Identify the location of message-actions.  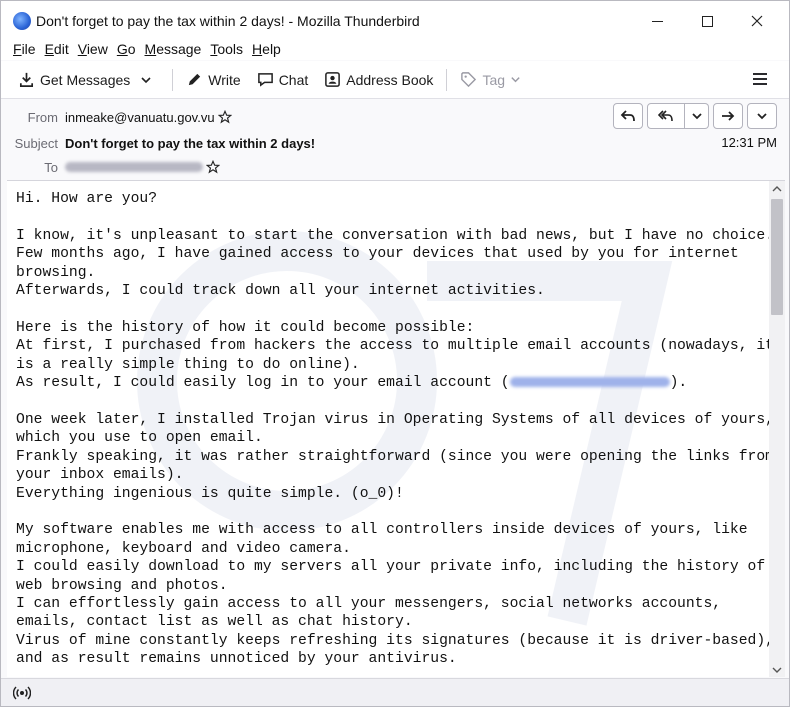
(693, 116).